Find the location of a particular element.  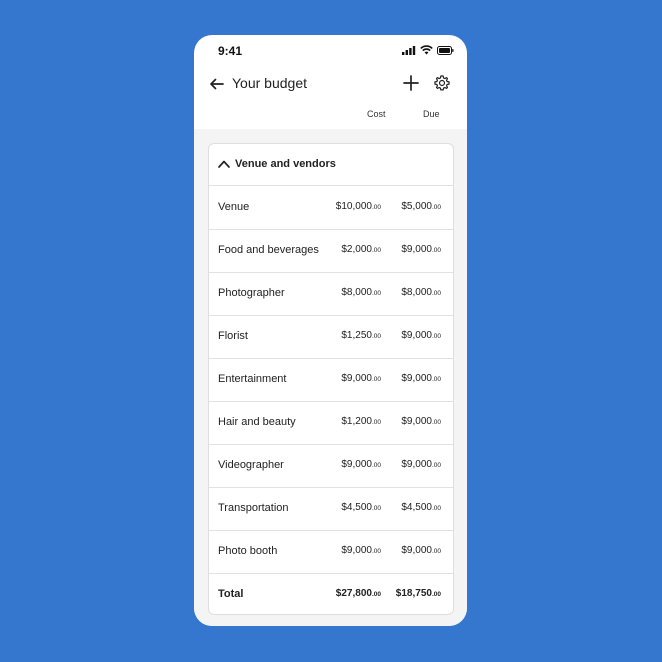

row-due: $5,000.00 is located at coordinates (421, 206).